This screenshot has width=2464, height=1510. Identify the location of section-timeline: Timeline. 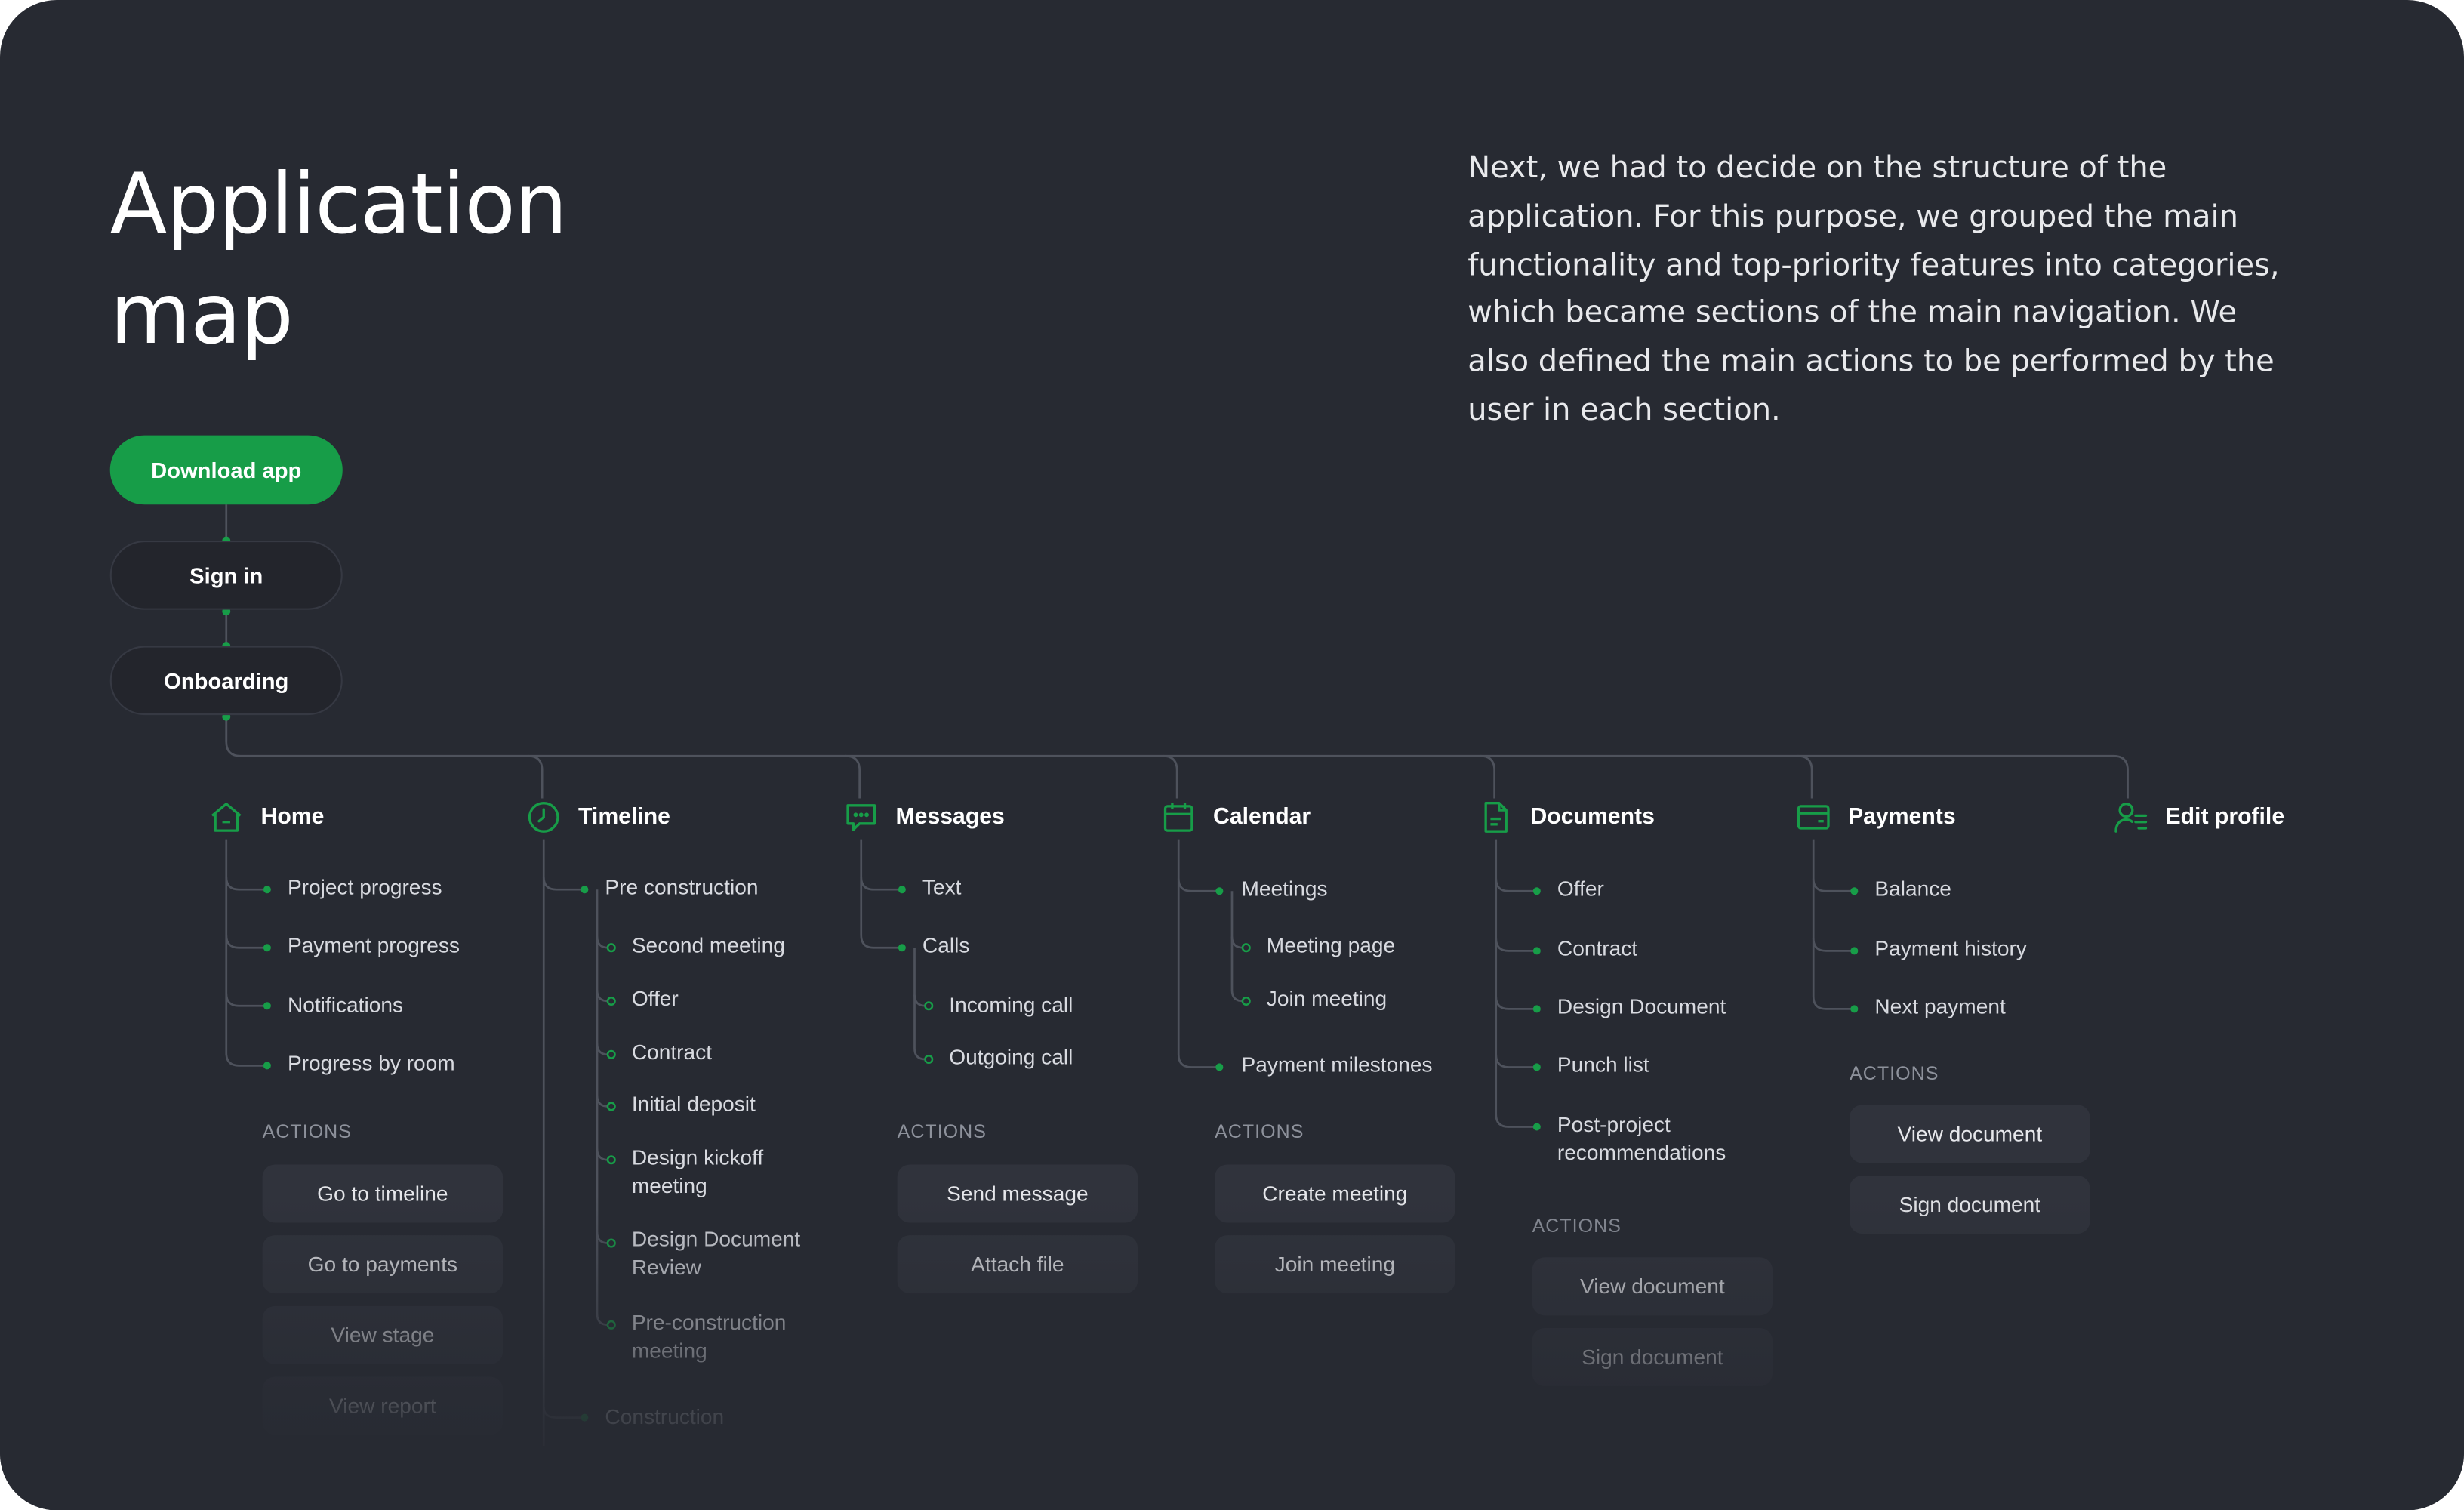
(597, 817).